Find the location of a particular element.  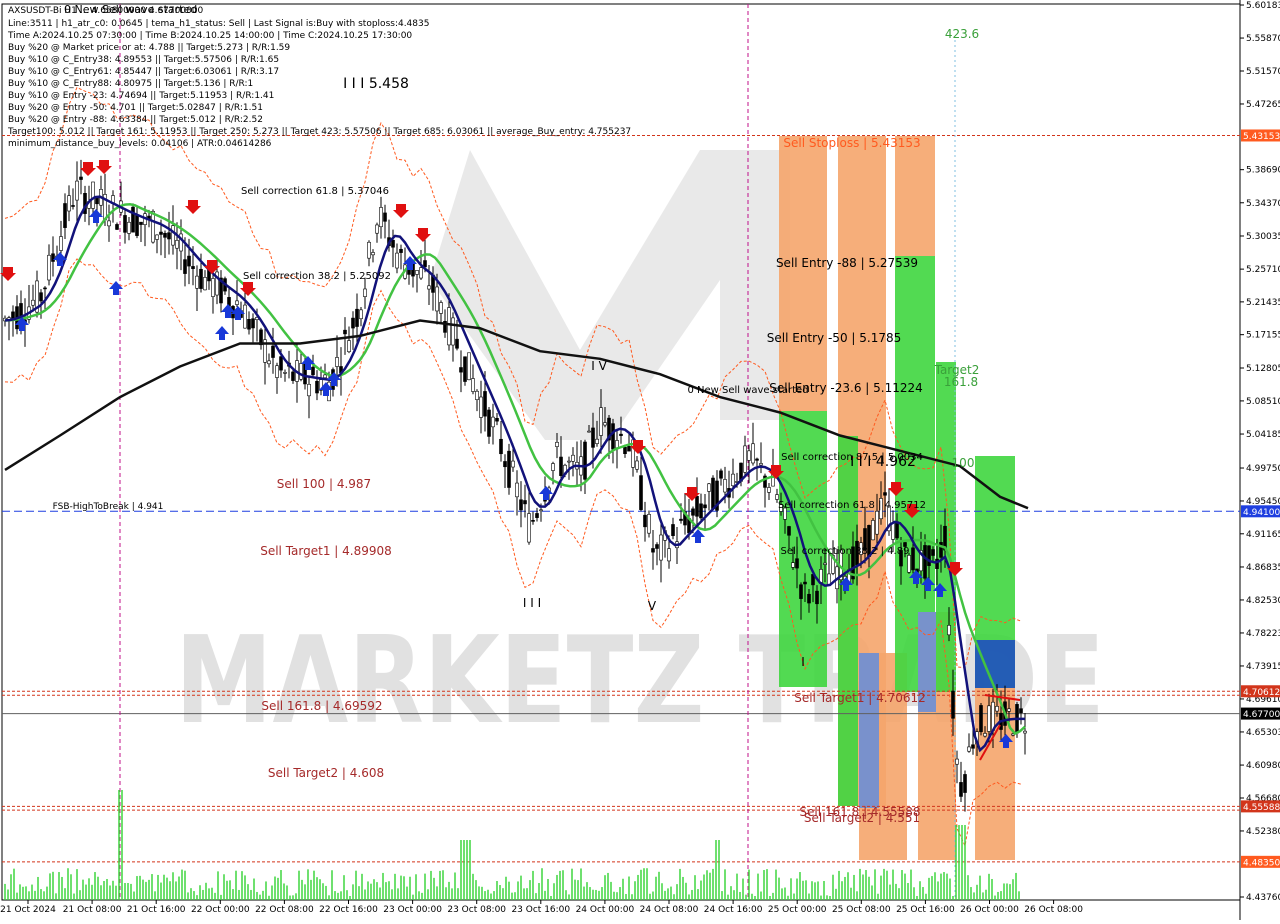

price-tag-label: 4.70612 is located at coordinates (1261, 693).